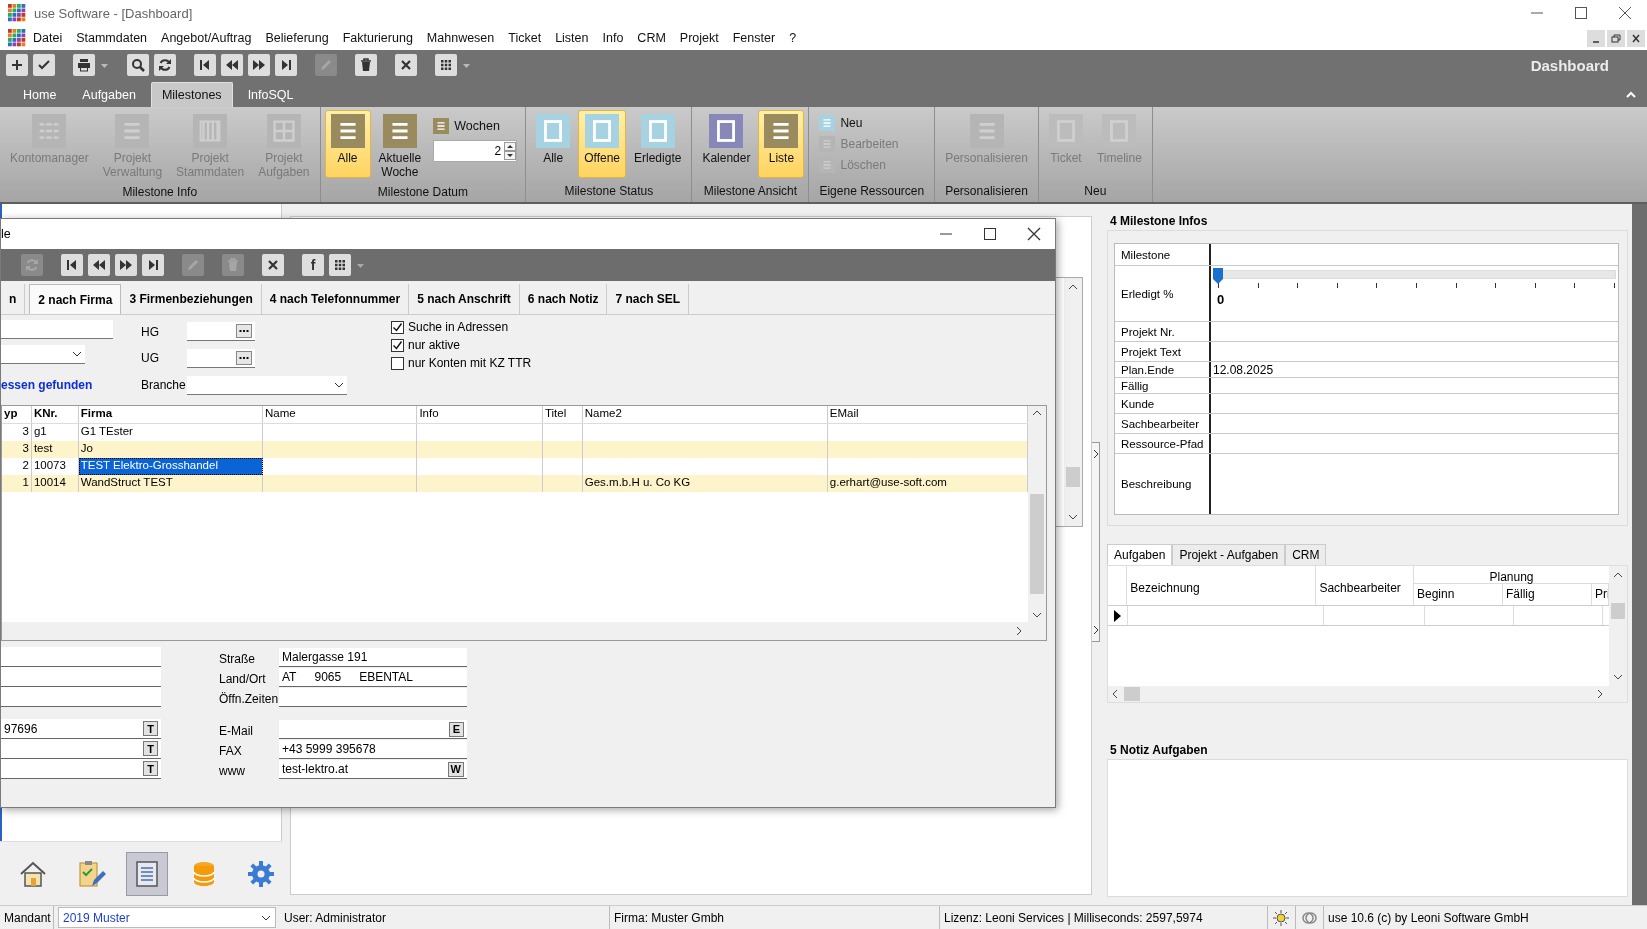 This screenshot has width=1647, height=929. I want to click on menu-item: Fenster, so click(754, 38).